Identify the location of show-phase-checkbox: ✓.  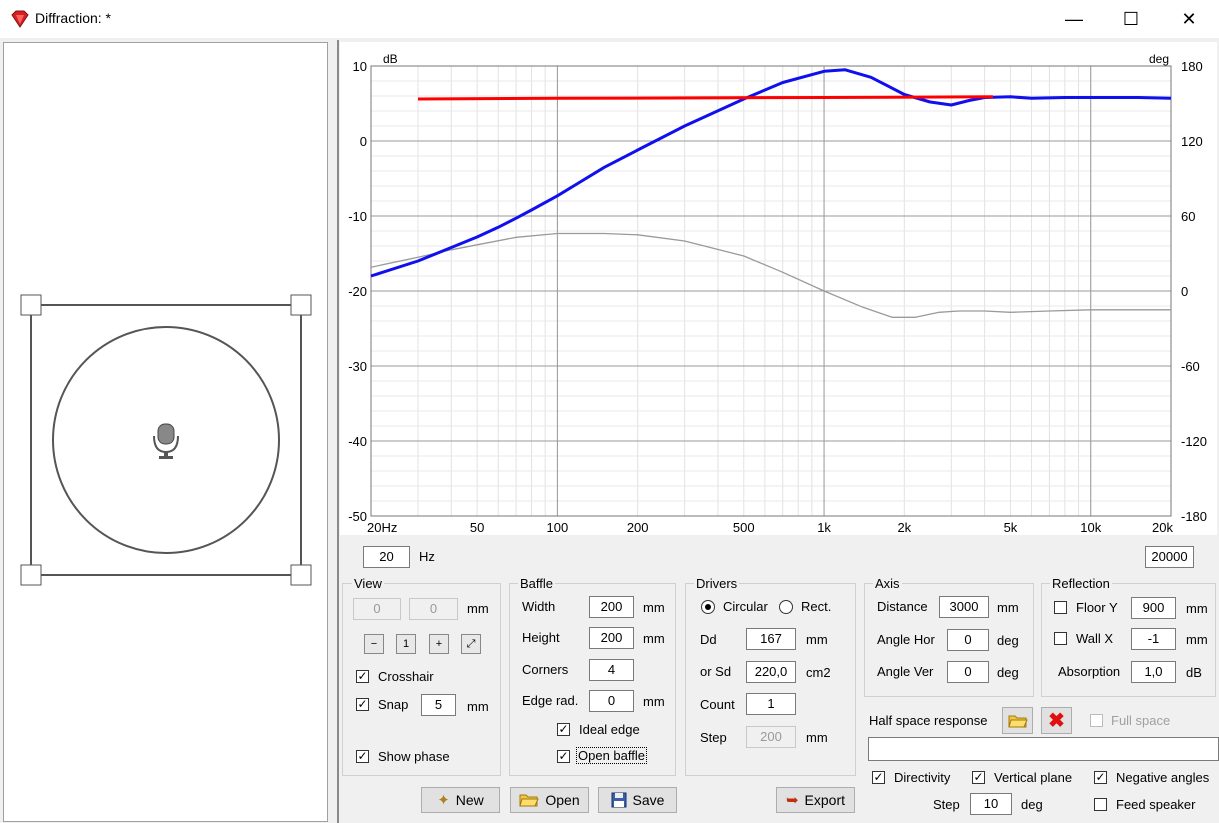
(362, 756).